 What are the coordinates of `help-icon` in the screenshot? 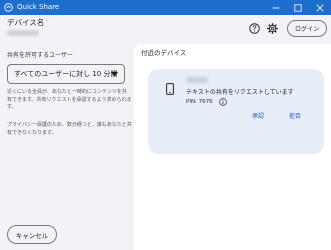 It's located at (254, 28).